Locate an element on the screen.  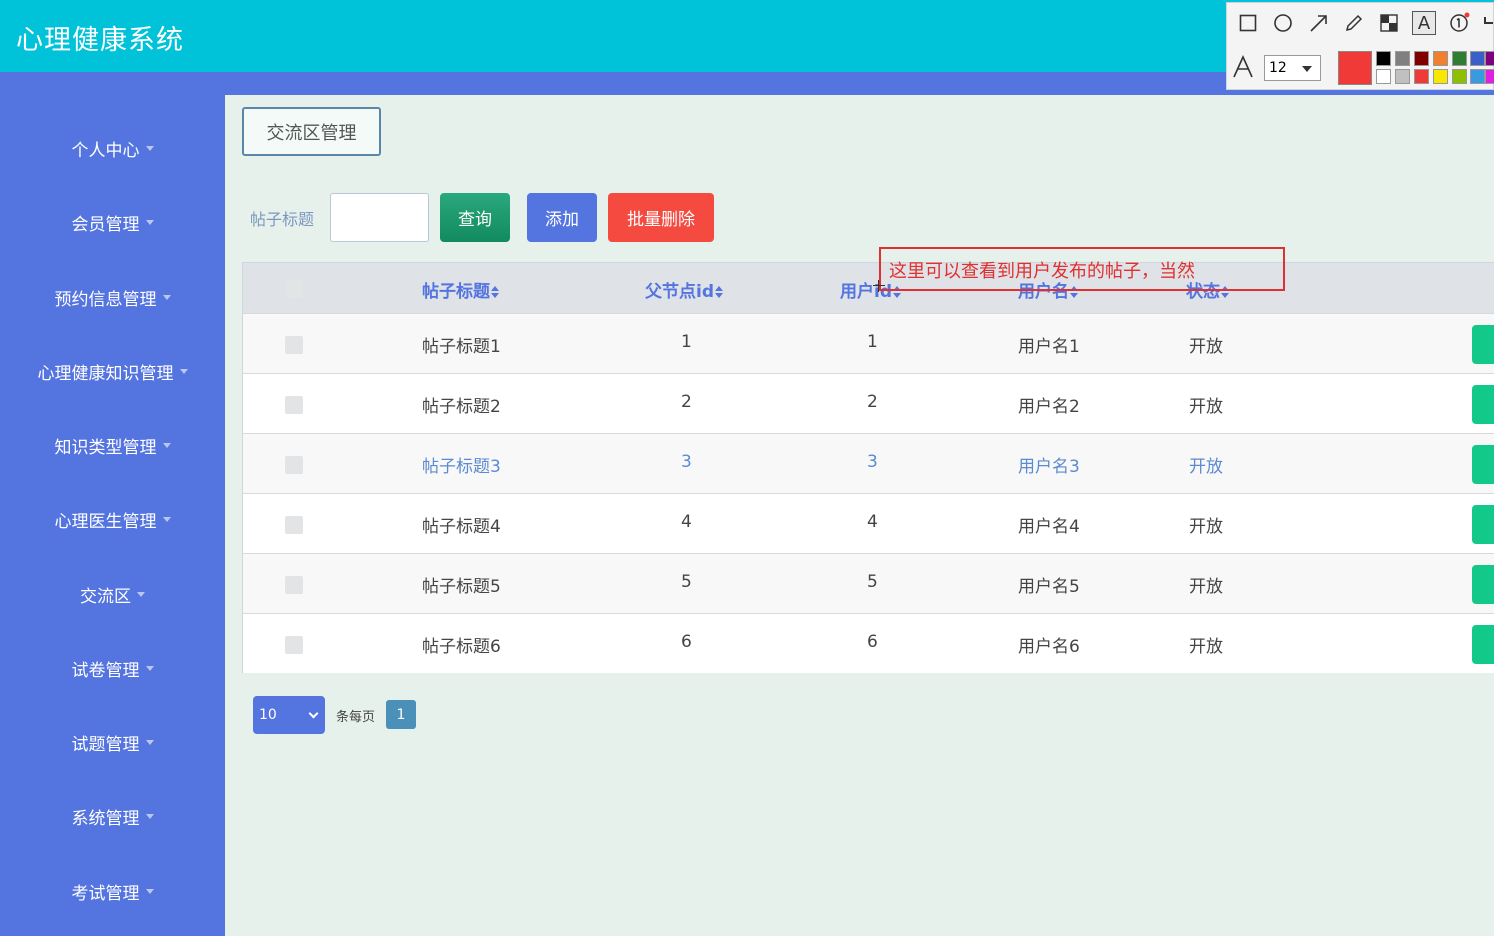
rectangle-icon is located at coordinates (1248, 23).